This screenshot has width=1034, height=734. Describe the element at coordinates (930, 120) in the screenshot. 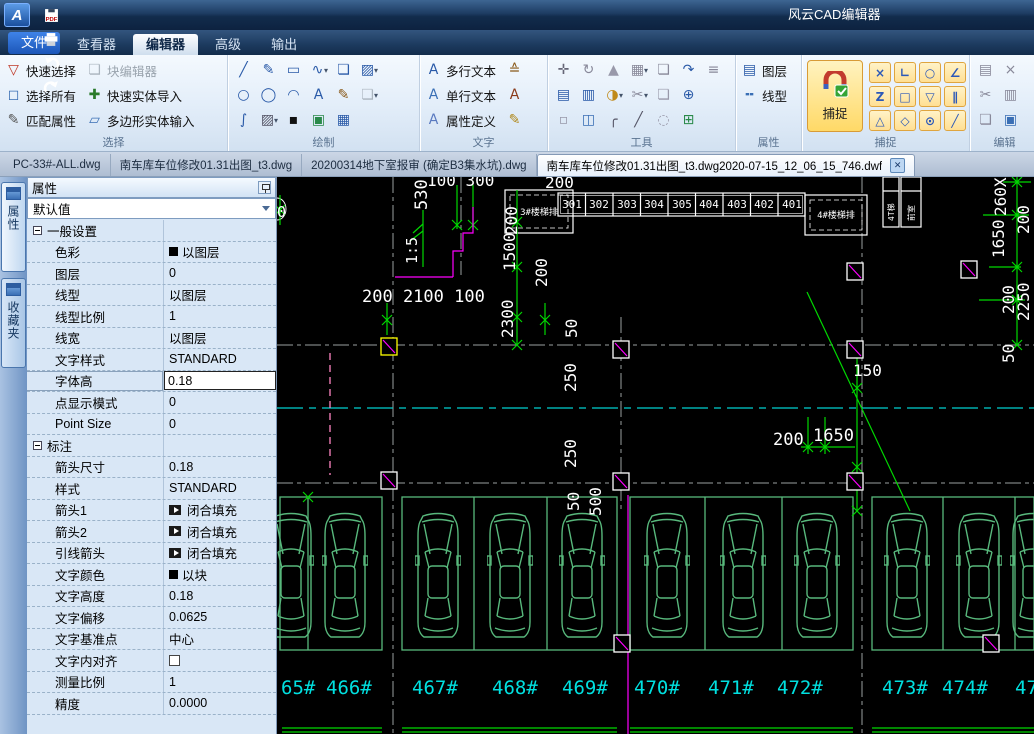

I see `snap-tangent-button: ⊙` at that location.